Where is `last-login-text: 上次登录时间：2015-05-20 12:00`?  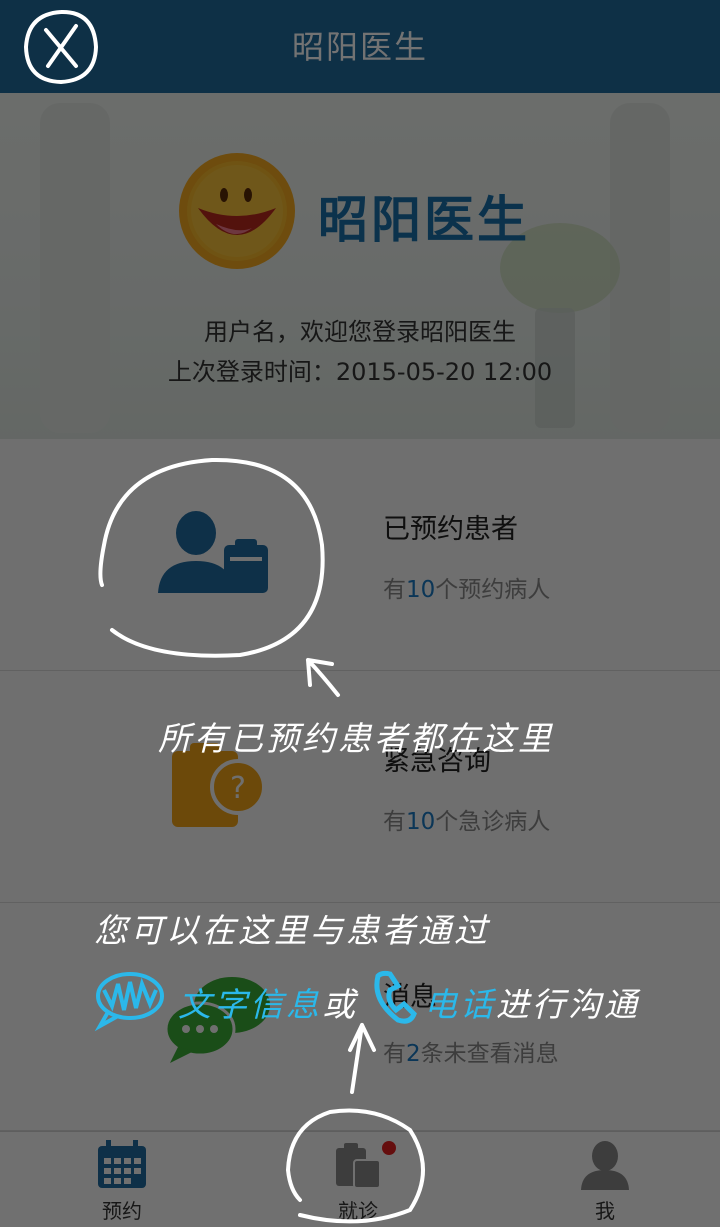
last-login-text: 上次登录时间：2015-05-20 12:00 is located at coordinates (360, 372).